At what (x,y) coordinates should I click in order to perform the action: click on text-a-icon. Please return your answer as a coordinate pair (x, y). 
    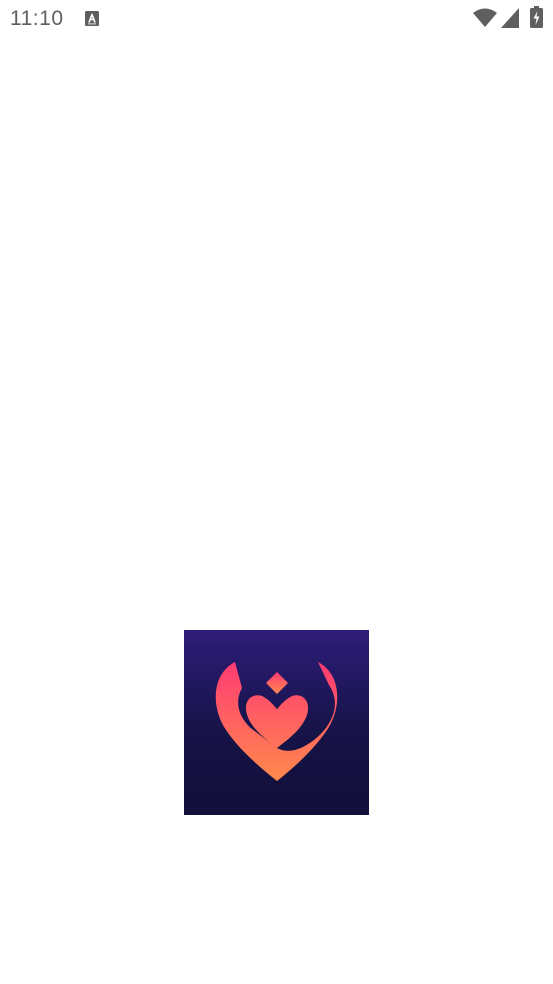
    Looking at the image, I should click on (92, 18).